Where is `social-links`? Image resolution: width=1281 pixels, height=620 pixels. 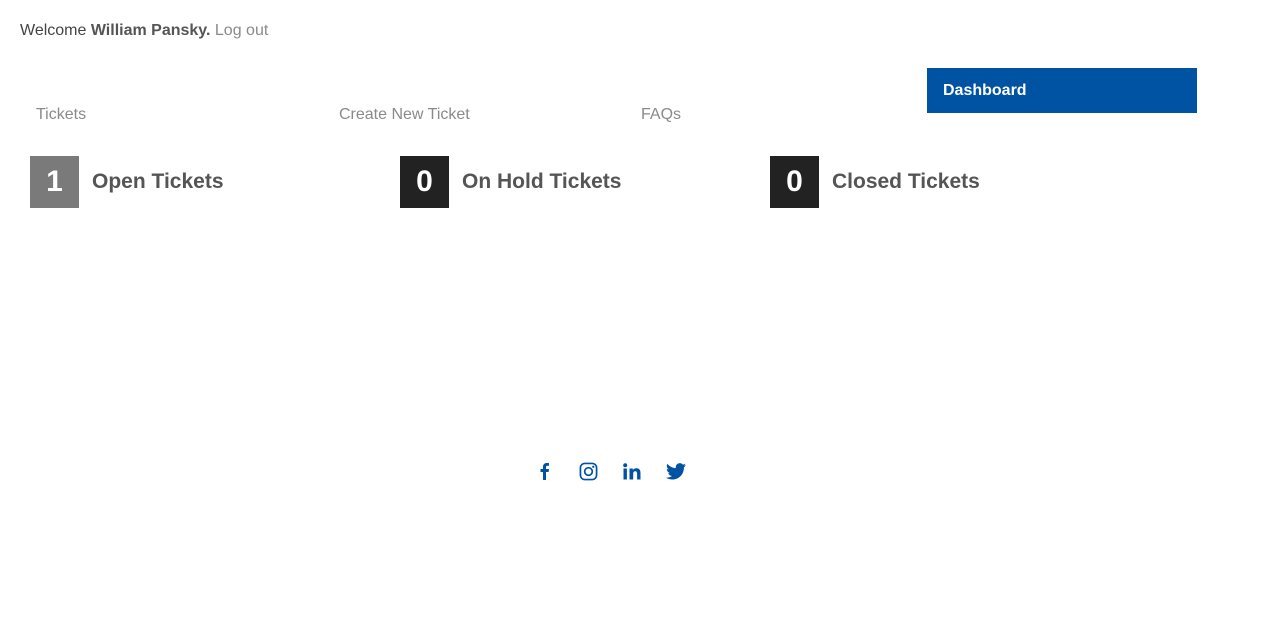
social-links is located at coordinates (621, 471).